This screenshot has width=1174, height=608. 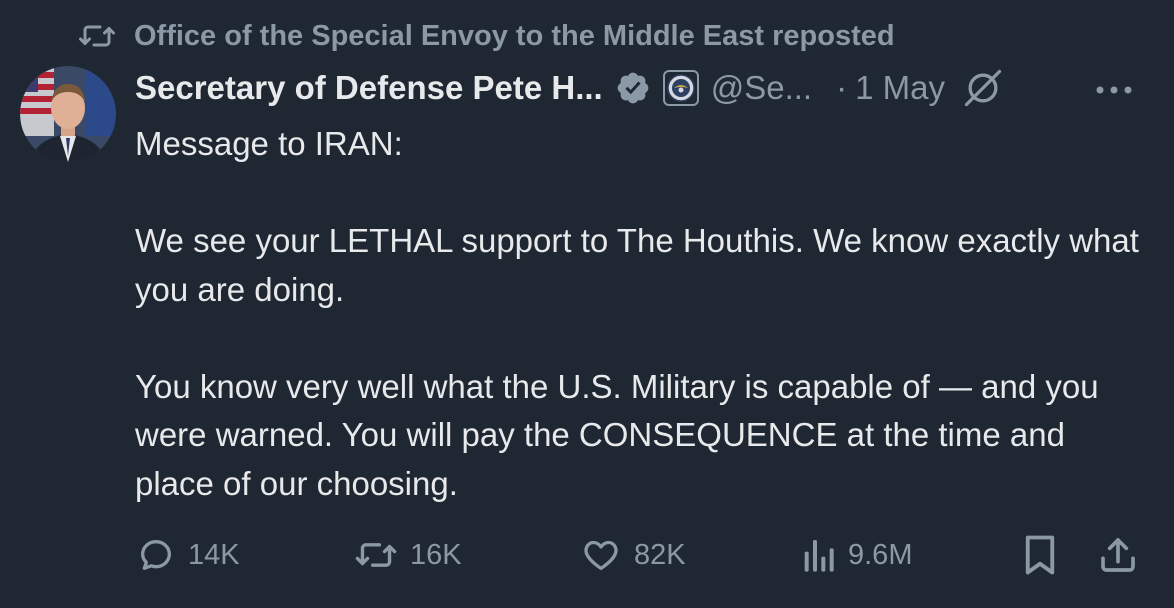 I want to click on like-button: 82K, so click(x=633, y=555).